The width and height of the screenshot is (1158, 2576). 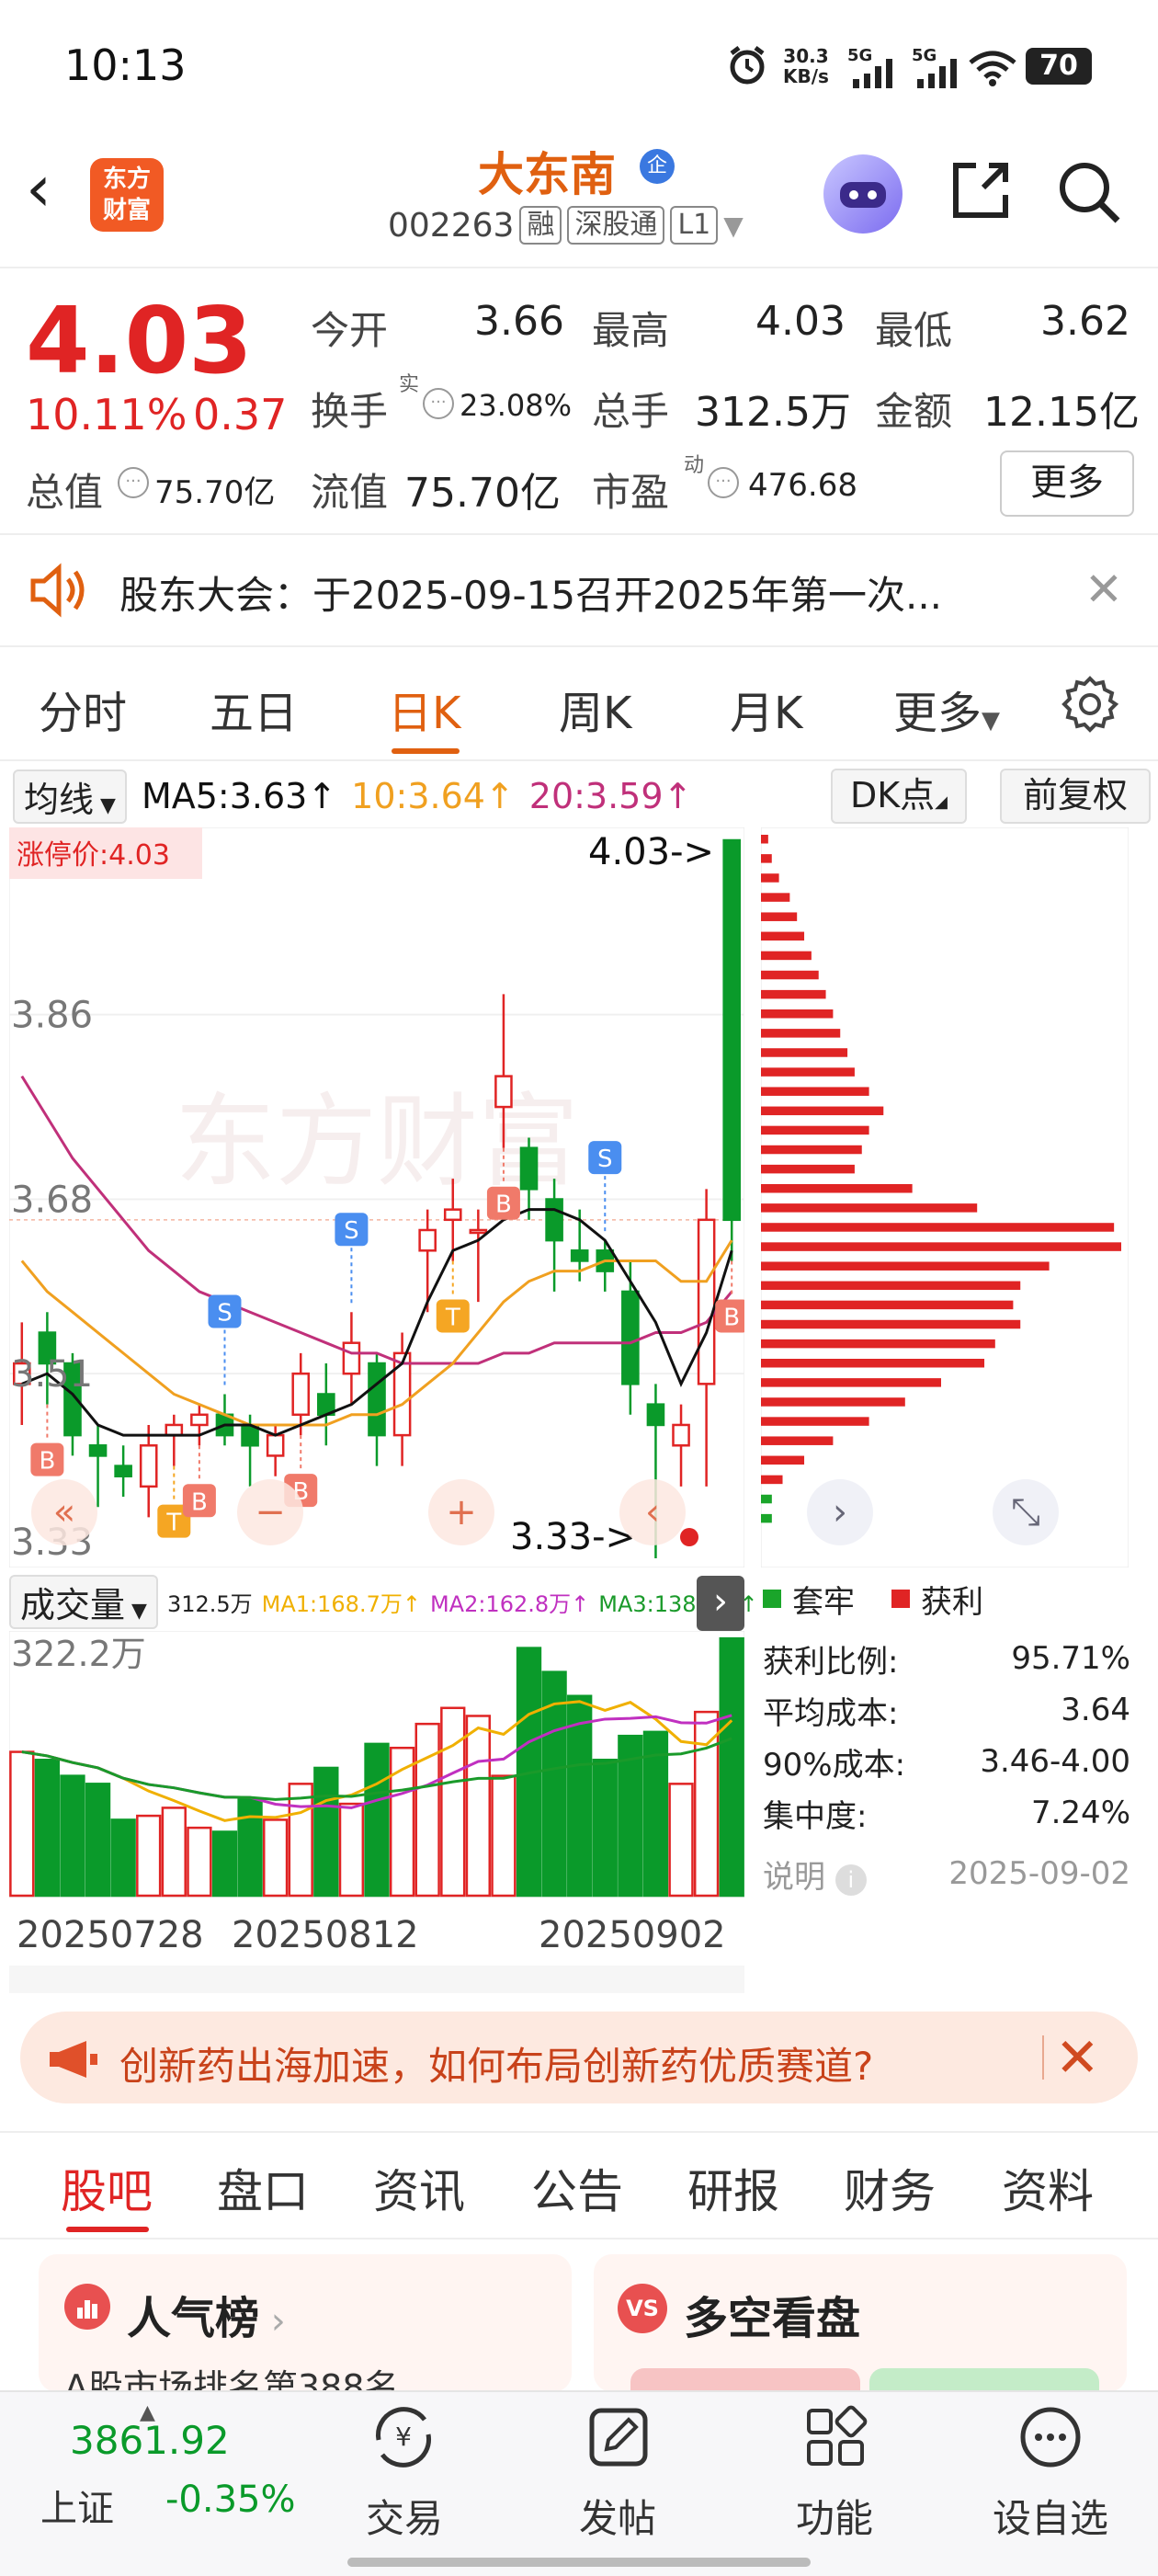 What do you see at coordinates (404, 2516) in the screenshot?
I see `nav-trade: 交易` at bounding box center [404, 2516].